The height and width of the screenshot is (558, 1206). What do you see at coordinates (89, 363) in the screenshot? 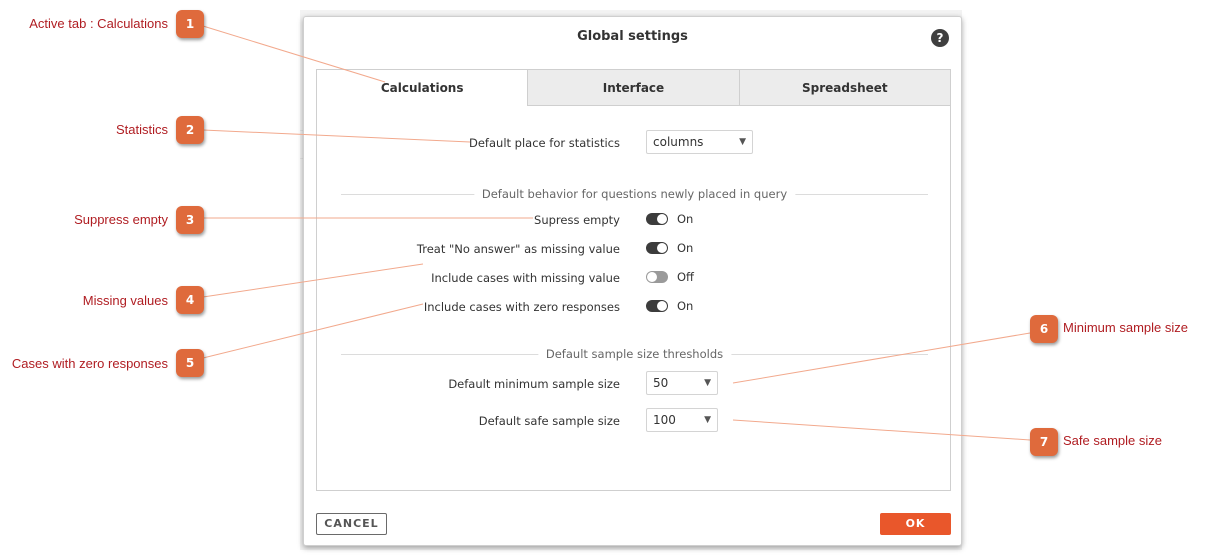
I see `annotation-label-5: Cases with zero responses` at bounding box center [89, 363].